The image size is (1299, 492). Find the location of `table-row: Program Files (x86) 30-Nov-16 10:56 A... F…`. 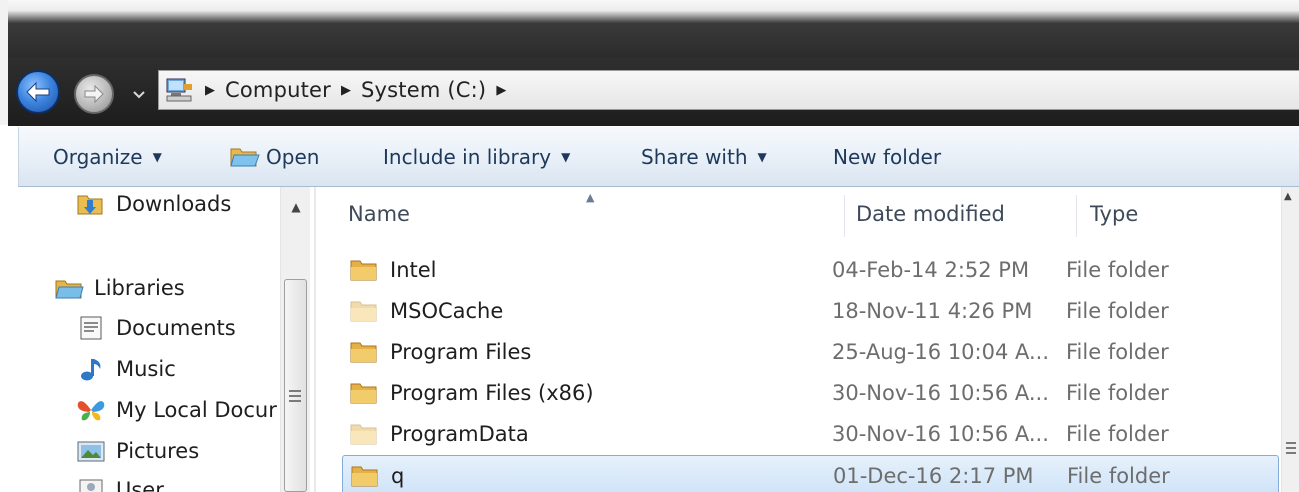

table-row: Program Files (x86) 30-Nov-16 10:56 A... F… is located at coordinates (810, 393).